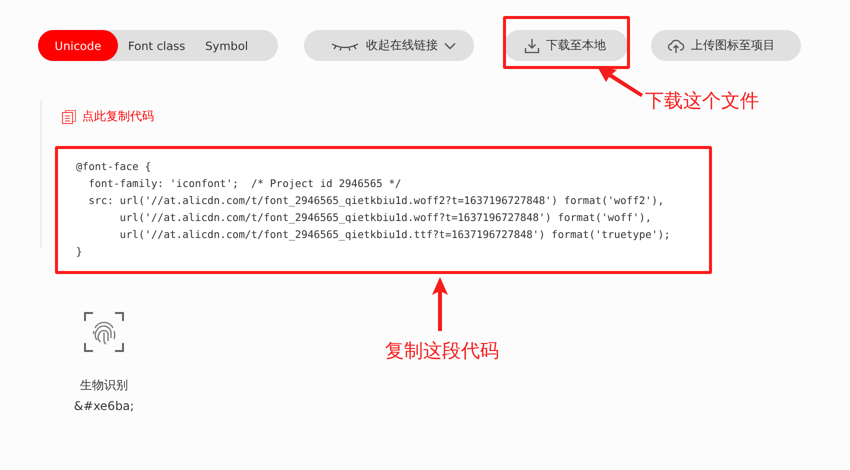 This screenshot has width=850, height=470. What do you see at coordinates (226, 45) in the screenshot?
I see `tab: Symbol` at bounding box center [226, 45].